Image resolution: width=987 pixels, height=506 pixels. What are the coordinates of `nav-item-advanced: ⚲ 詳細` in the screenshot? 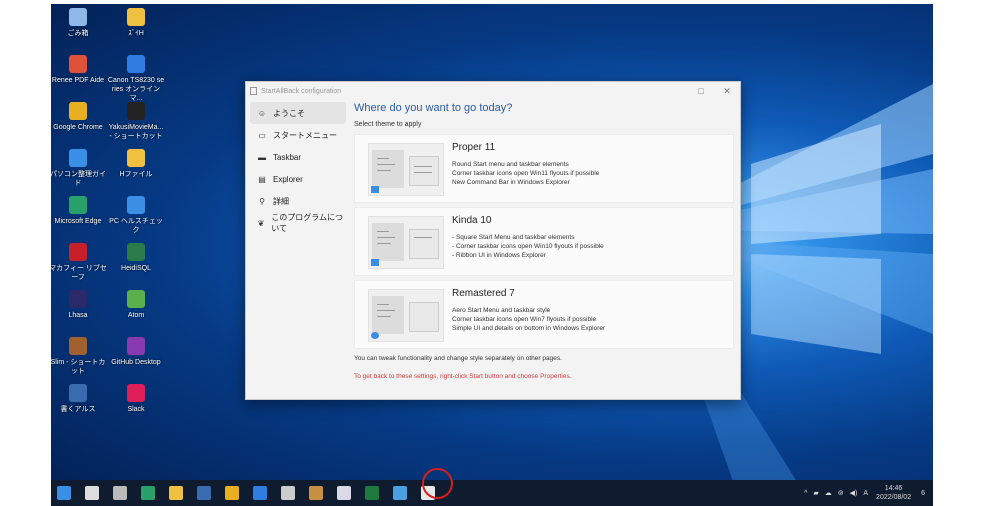 It's located at (298, 201).